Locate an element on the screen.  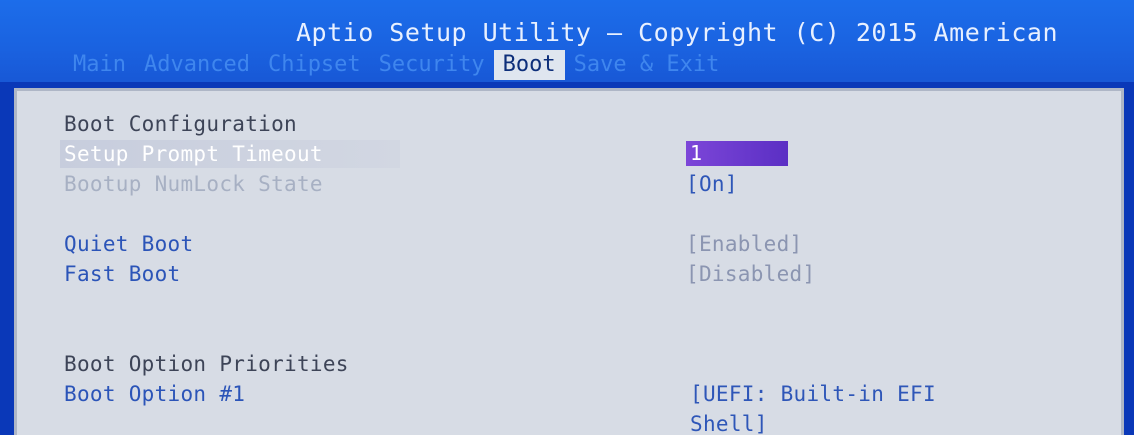
quiet-boot-label: Quiet Boot is located at coordinates (128, 244).